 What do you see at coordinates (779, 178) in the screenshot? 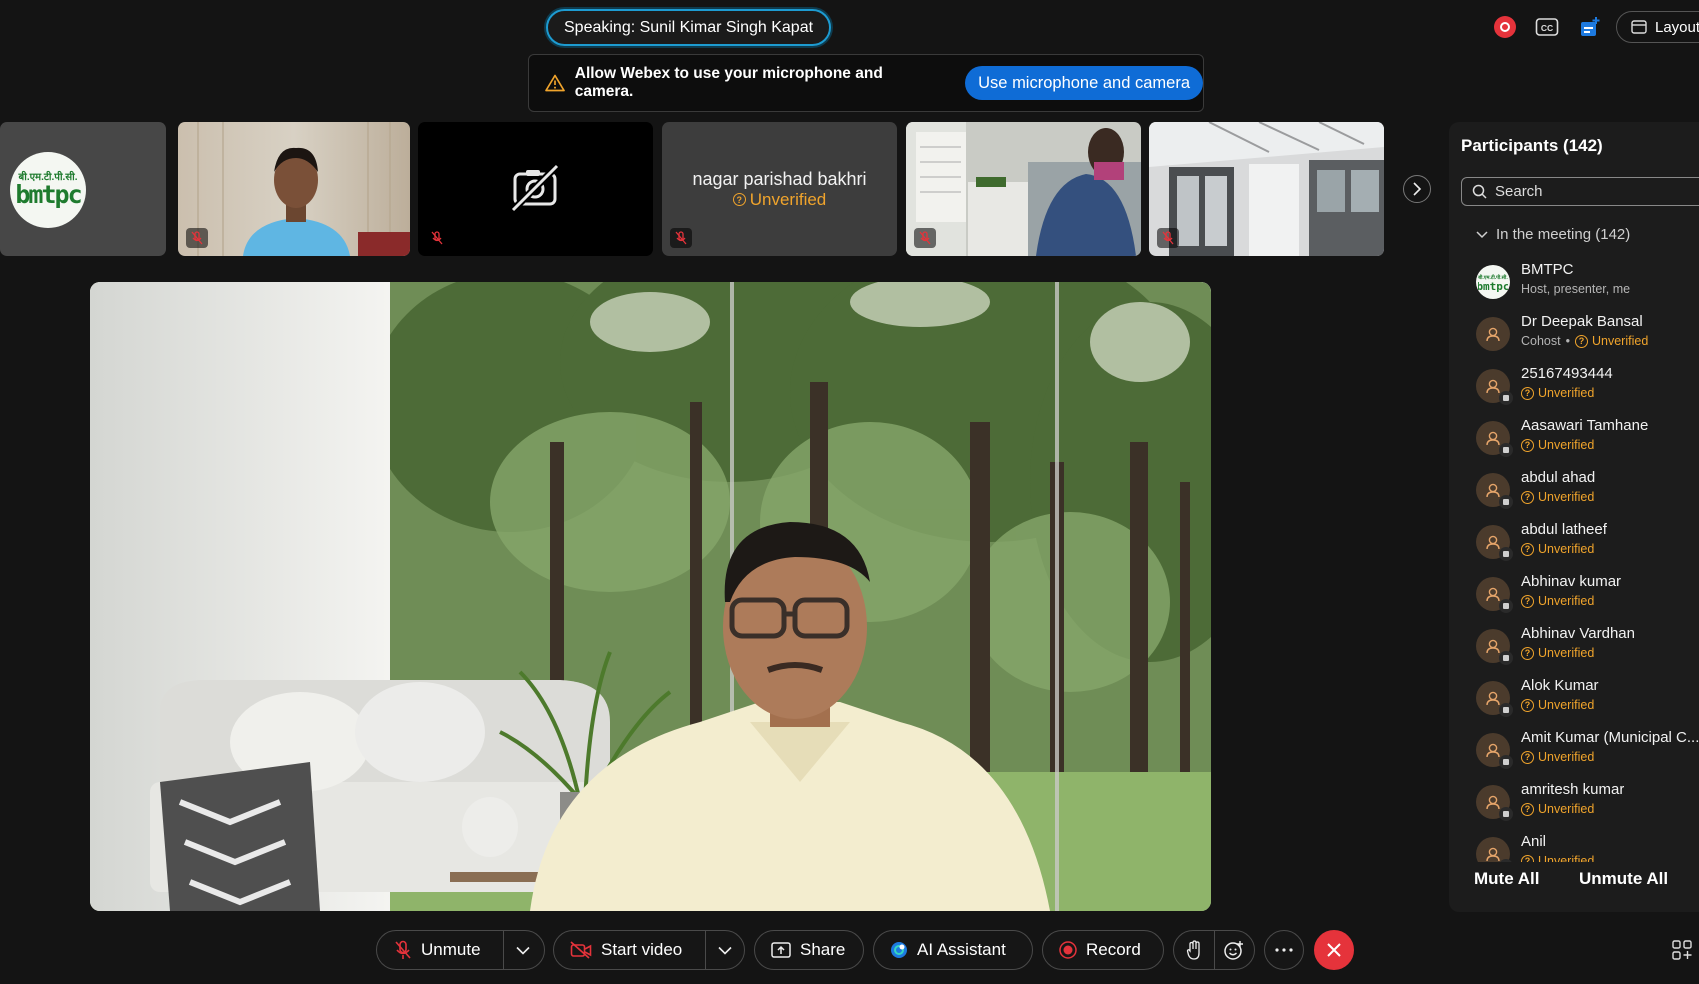
I see `participant-name: nagar parishad bakhri` at bounding box center [779, 178].